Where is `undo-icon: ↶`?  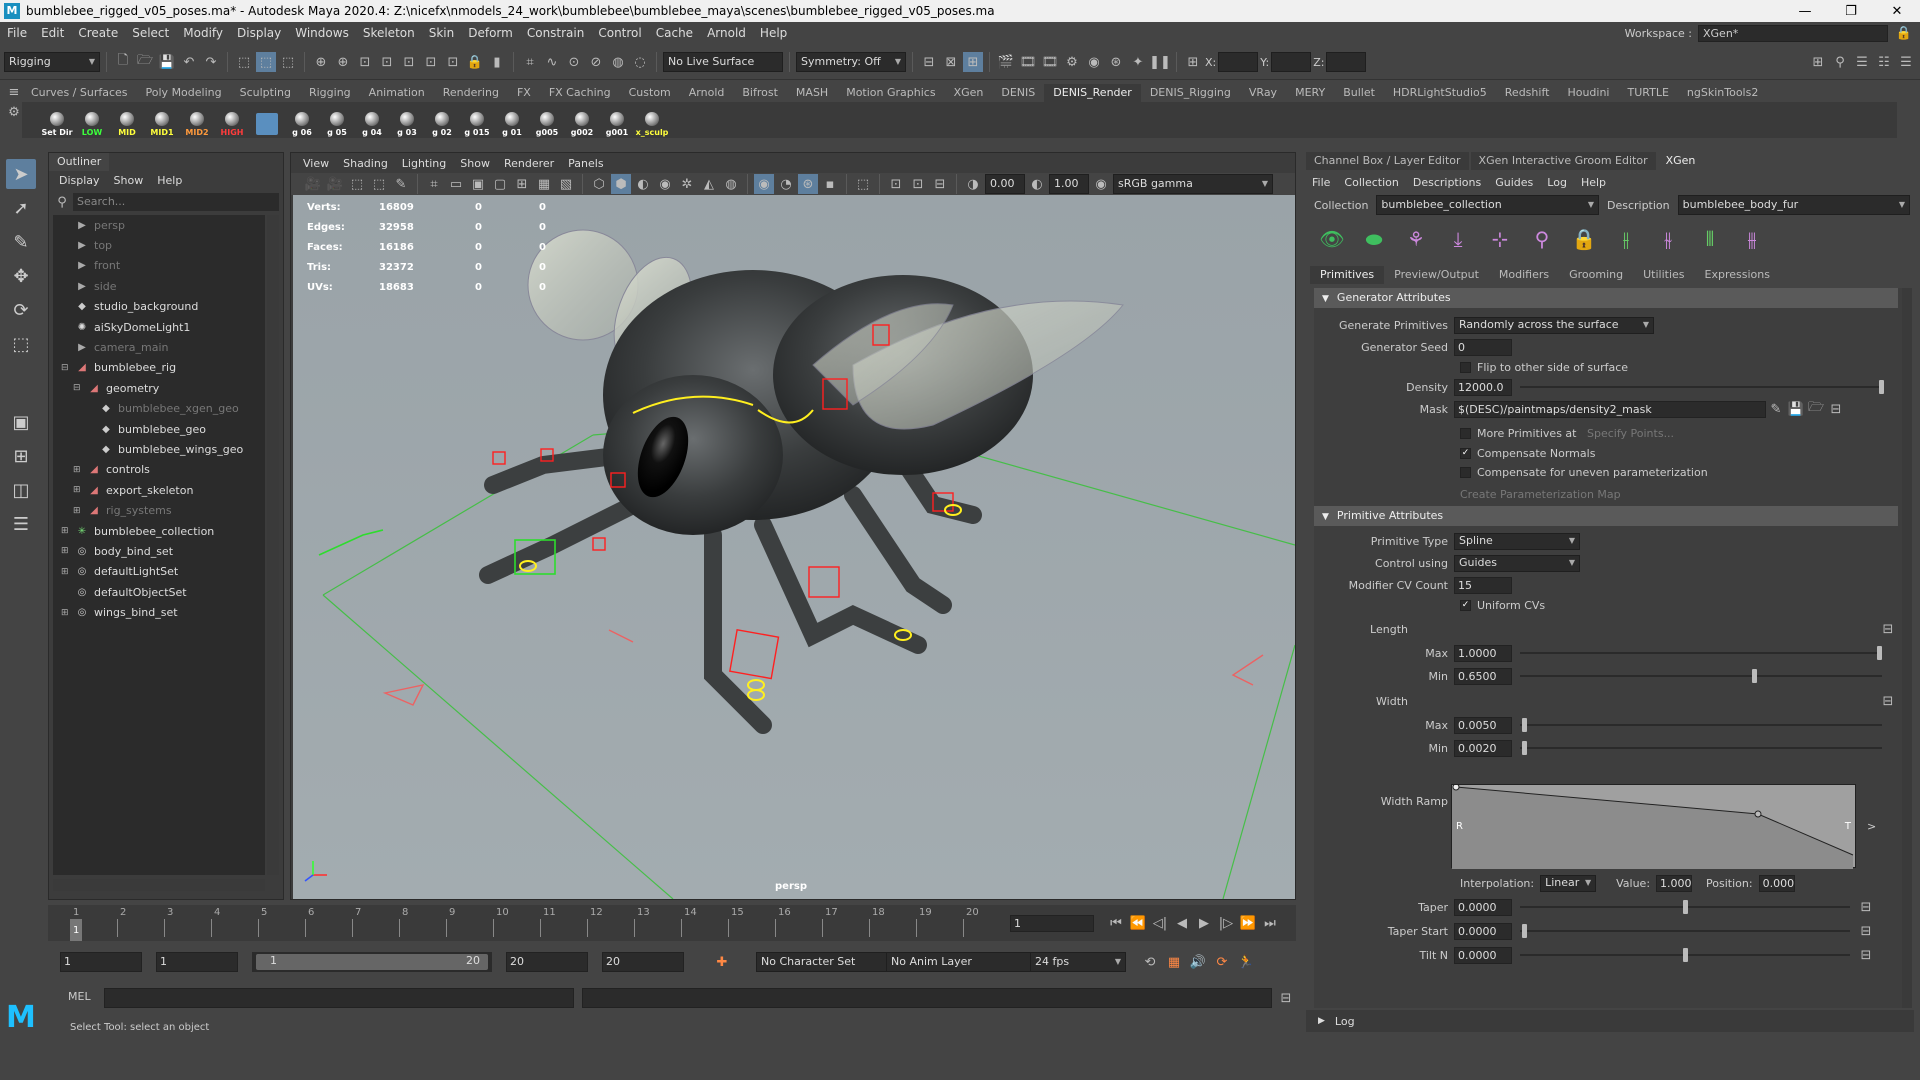 undo-icon: ↶ is located at coordinates (189, 62).